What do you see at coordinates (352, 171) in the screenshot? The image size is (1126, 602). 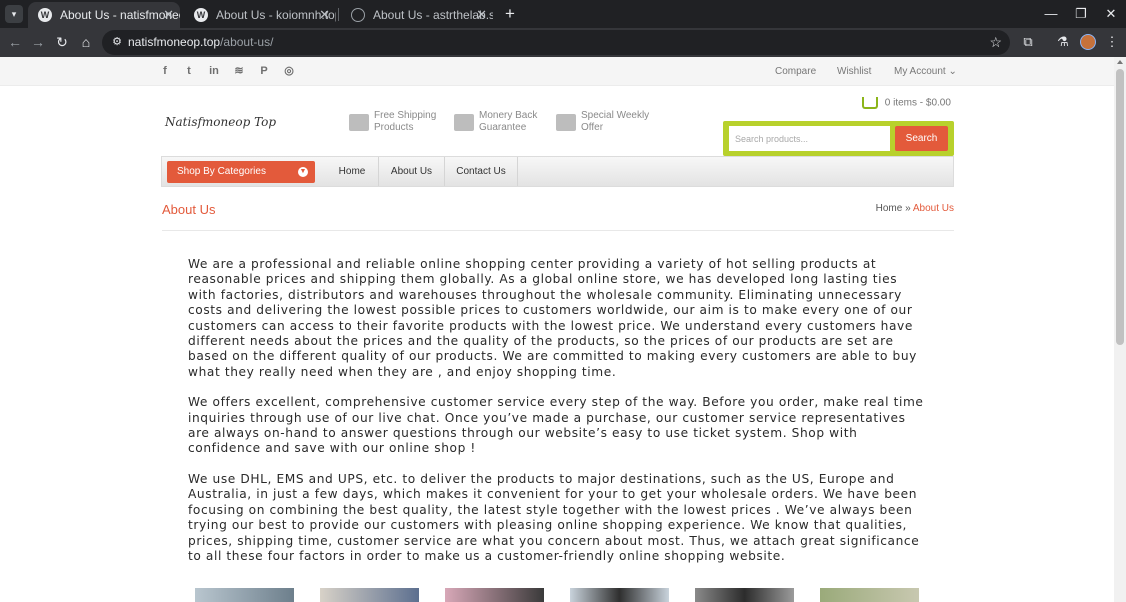 I see `nav-home: Home` at bounding box center [352, 171].